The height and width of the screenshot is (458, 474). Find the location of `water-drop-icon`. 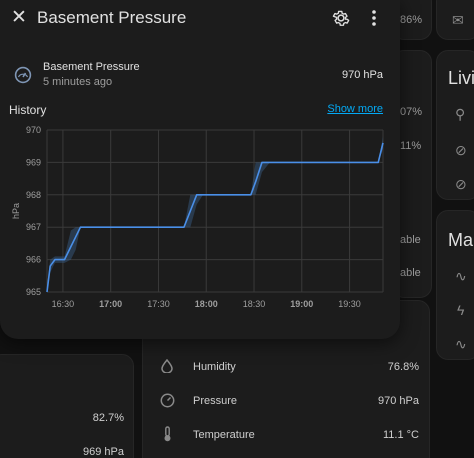

water-drop-icon is located at coordinates (167, 366).